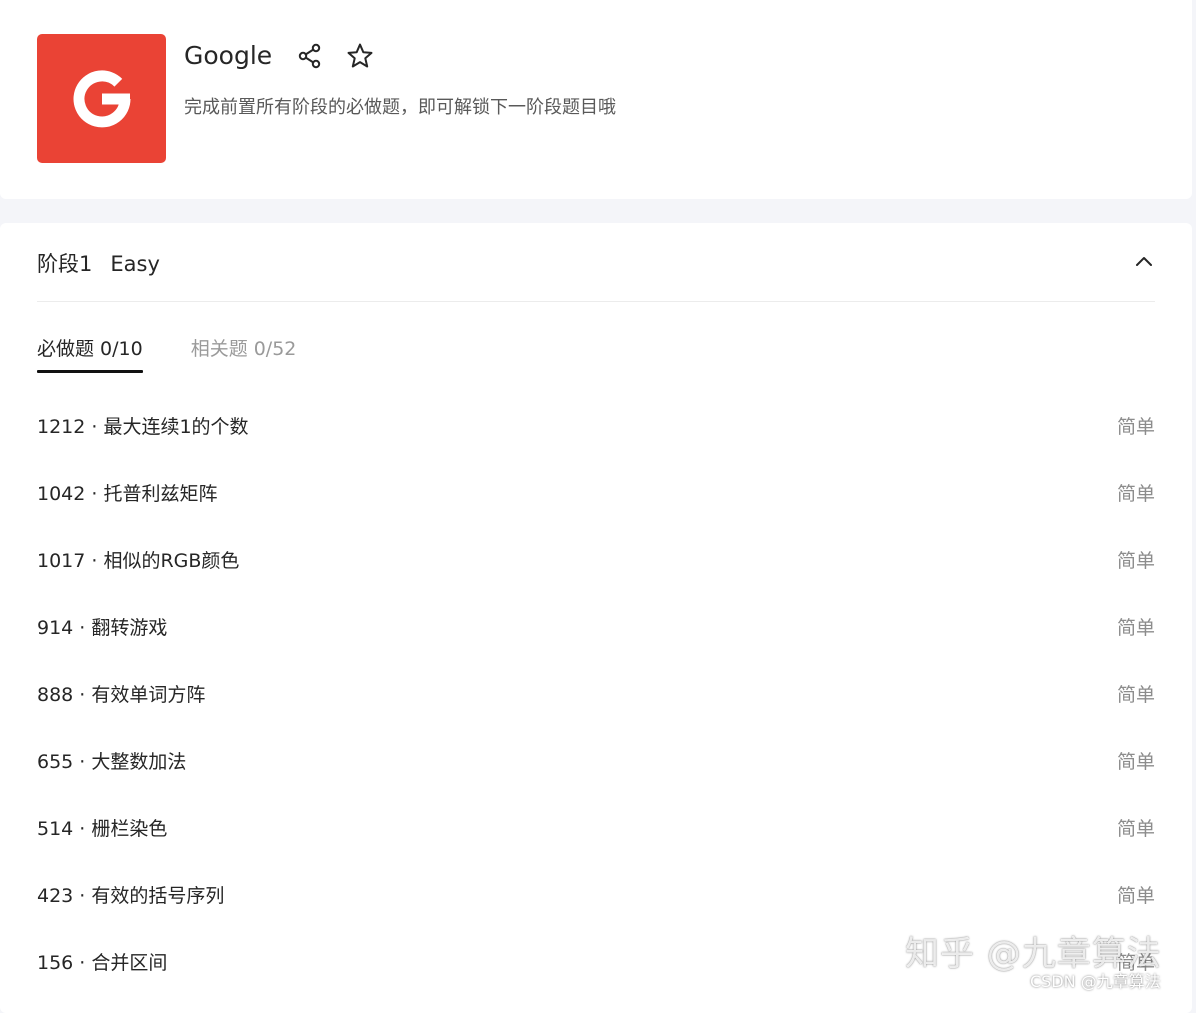  I want to click on google-logo, so click(101, 98).